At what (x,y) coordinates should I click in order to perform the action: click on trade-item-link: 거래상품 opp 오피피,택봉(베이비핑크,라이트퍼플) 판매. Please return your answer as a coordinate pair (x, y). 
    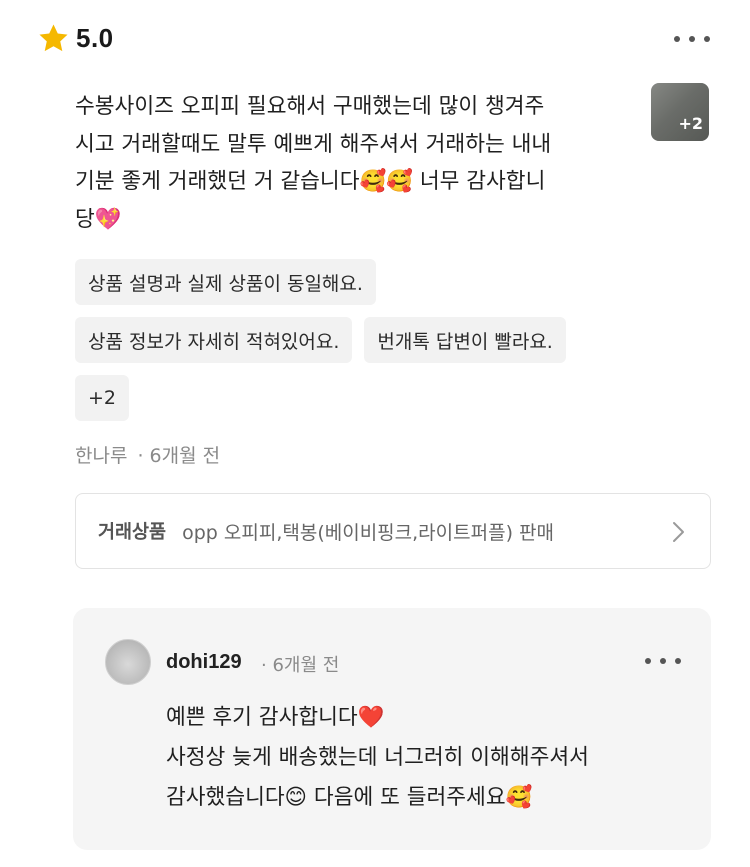
    Looking at the image, I should click on (393, 531).